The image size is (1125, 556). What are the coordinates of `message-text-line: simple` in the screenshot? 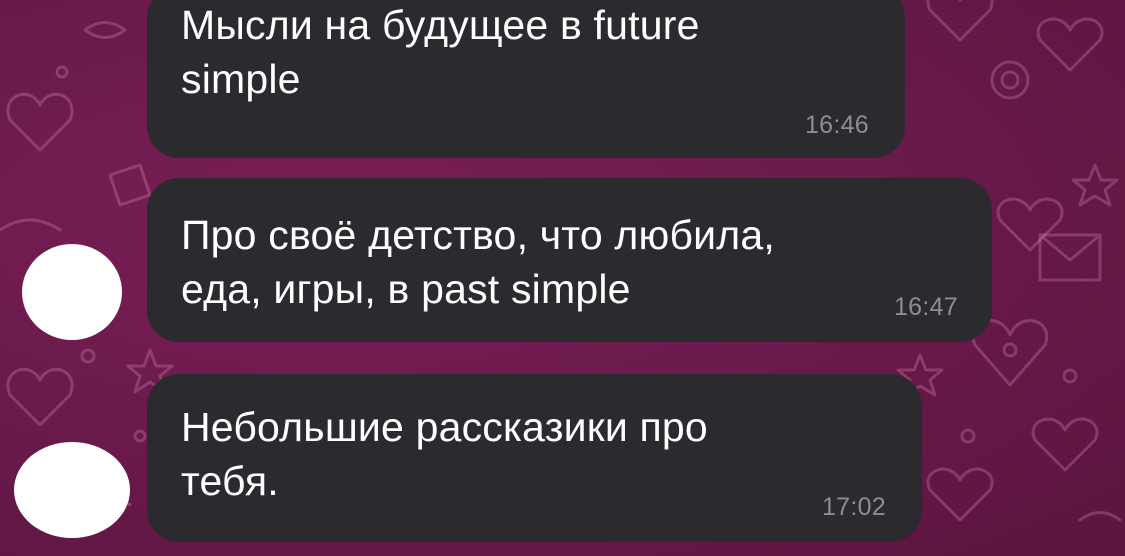 It's located at (241, 79).